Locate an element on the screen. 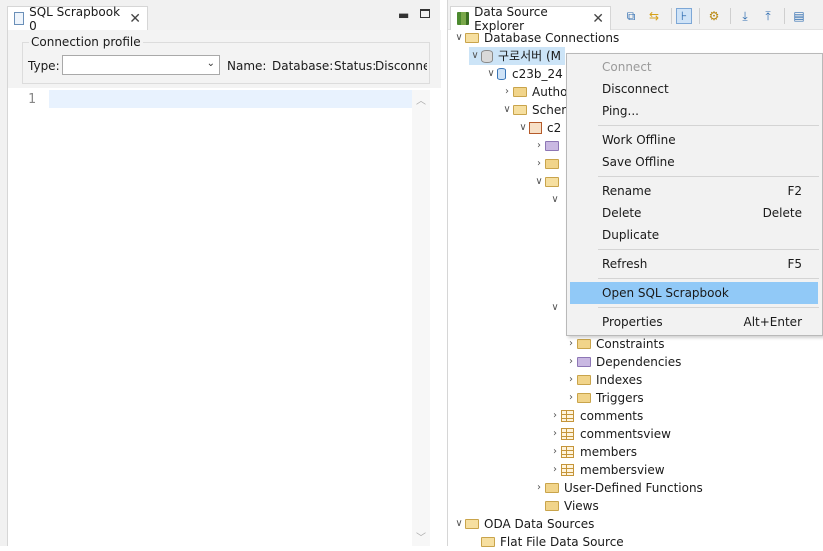 The height and width of the screenshot is (551, 823). menu-separator is located at coordinates (708, 176).